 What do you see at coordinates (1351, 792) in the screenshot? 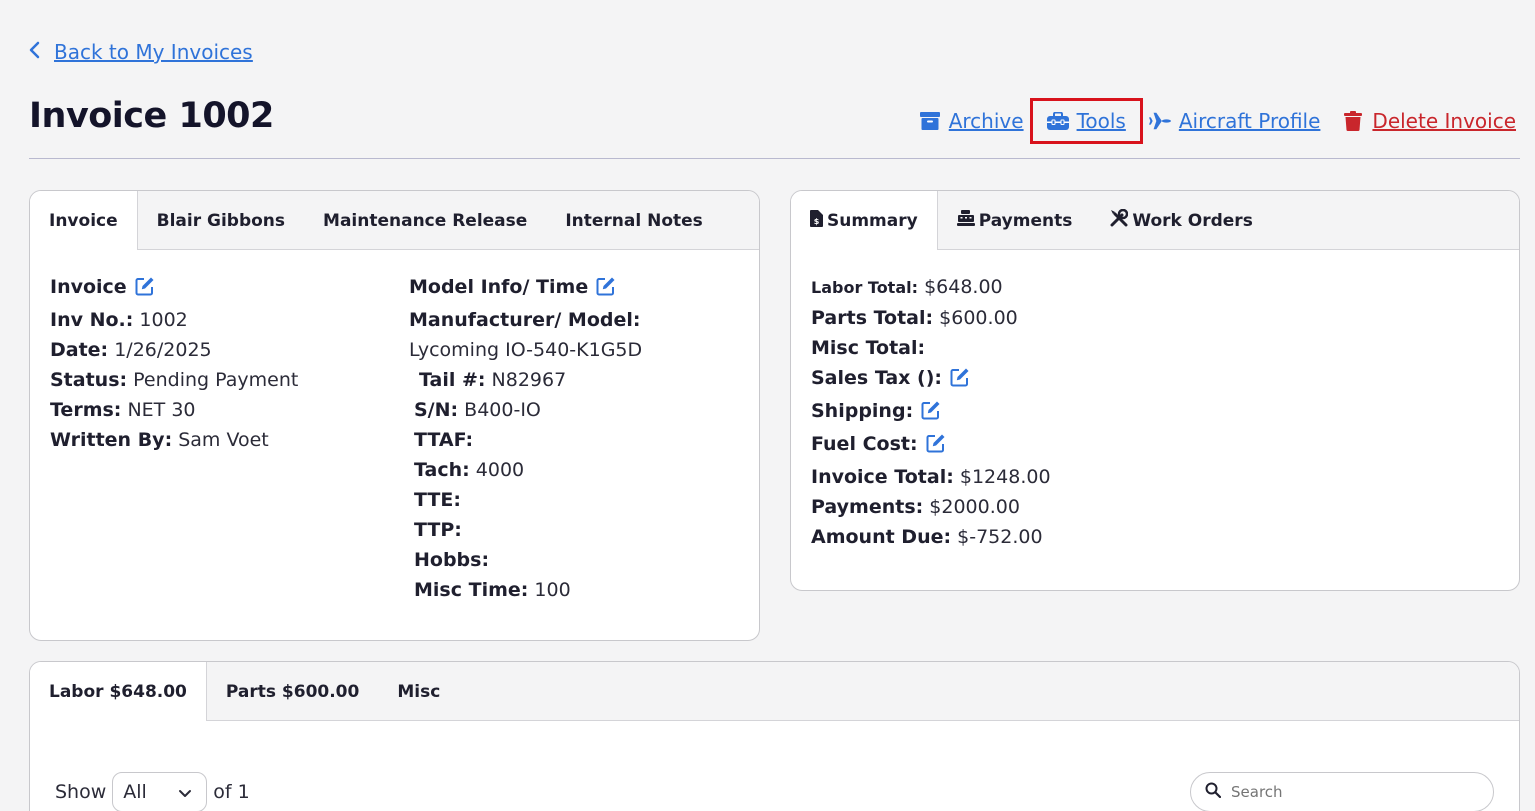
I see `search-input` at bounding box center [1351, 792].